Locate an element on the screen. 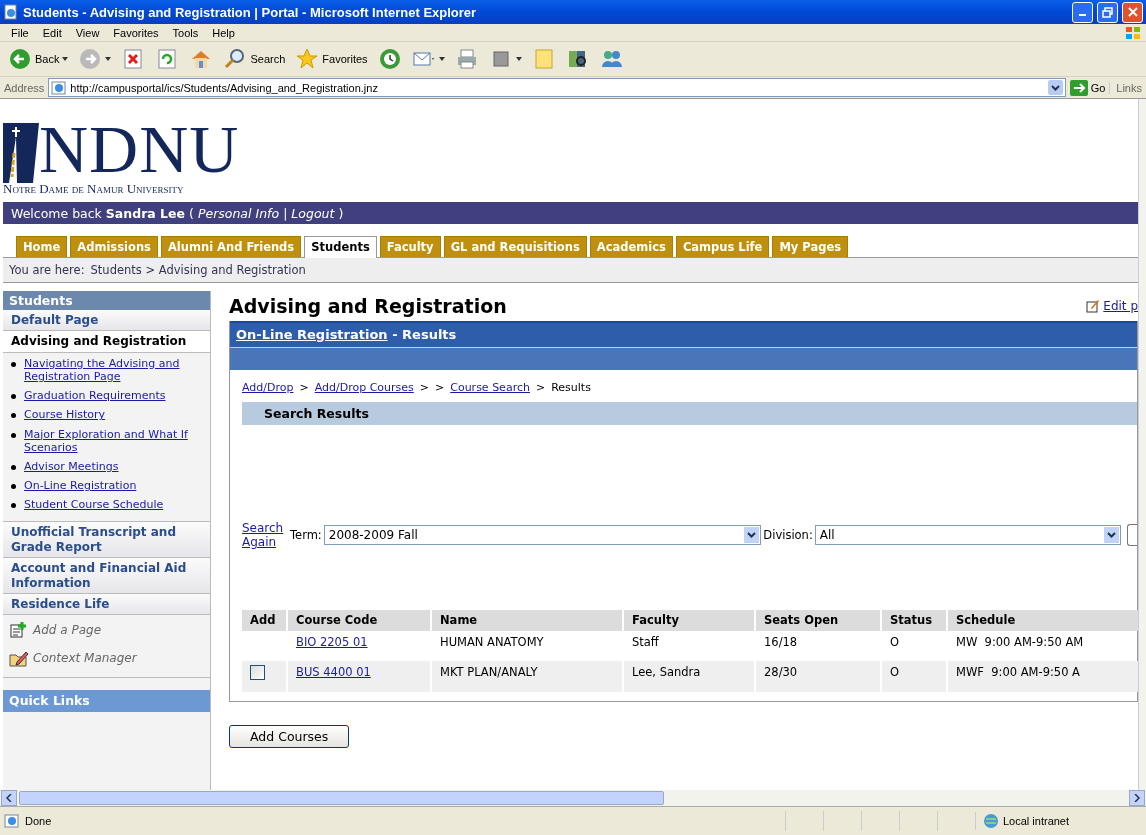  sidebar-link: Major Exploration and What If Scenarios is located at coordinates (117, 440).